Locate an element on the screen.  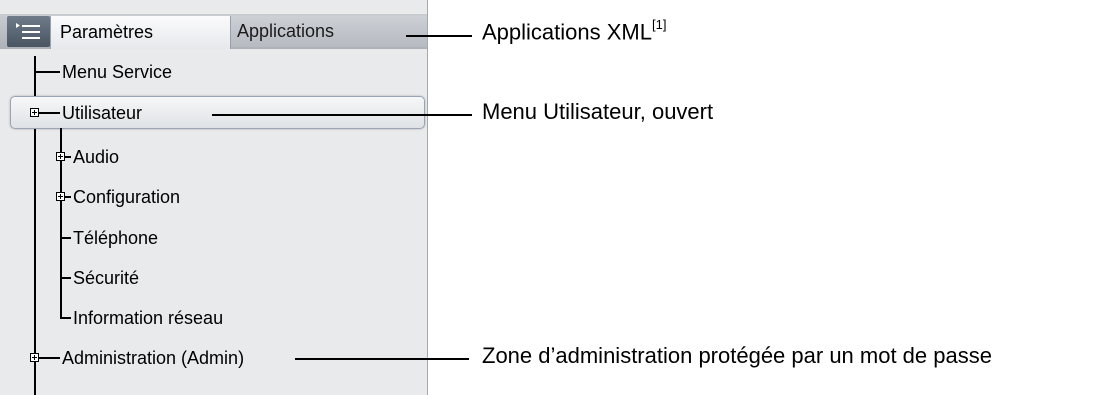
callout-xml-apps: Applications XML[1] is located at coordinates (574, 29).